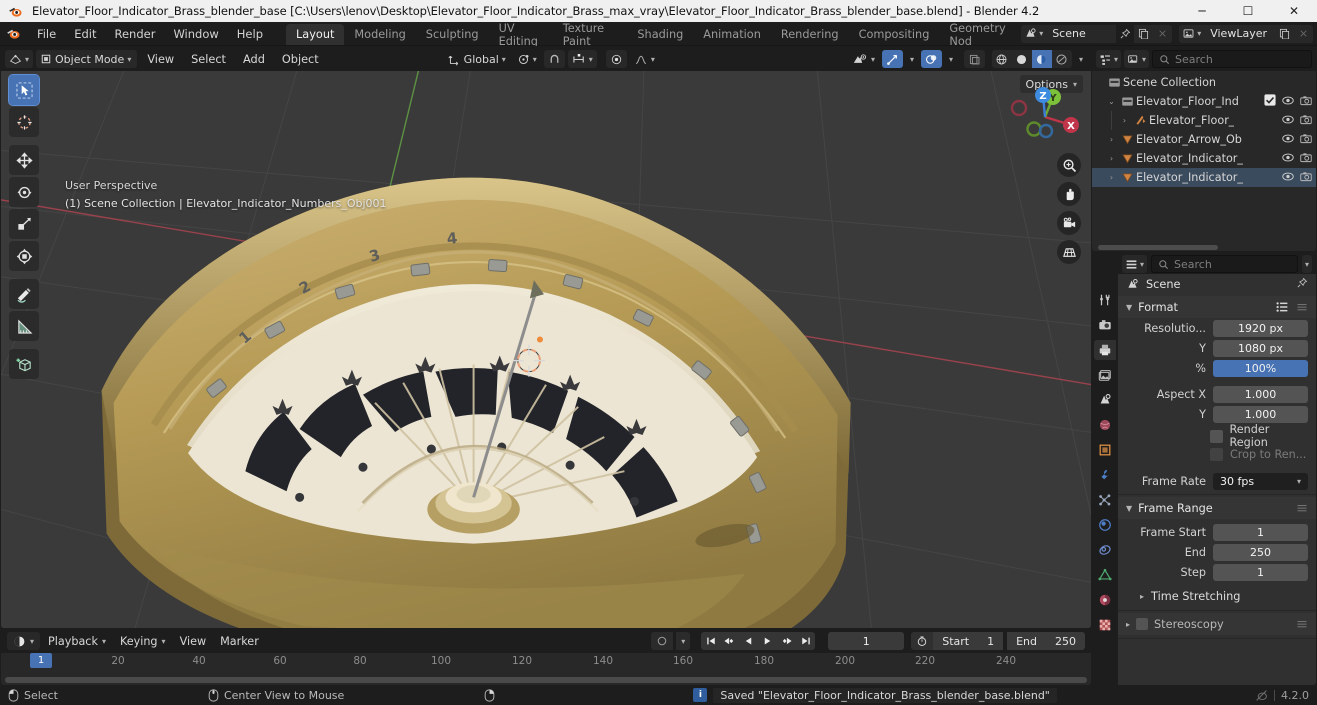 The image size is (1317, 705). What do you see at coordinates (980, 35) in the screenshot?
I see `tab-geometry-nodes: Geometry Nod` at bounding box center [980, 35].